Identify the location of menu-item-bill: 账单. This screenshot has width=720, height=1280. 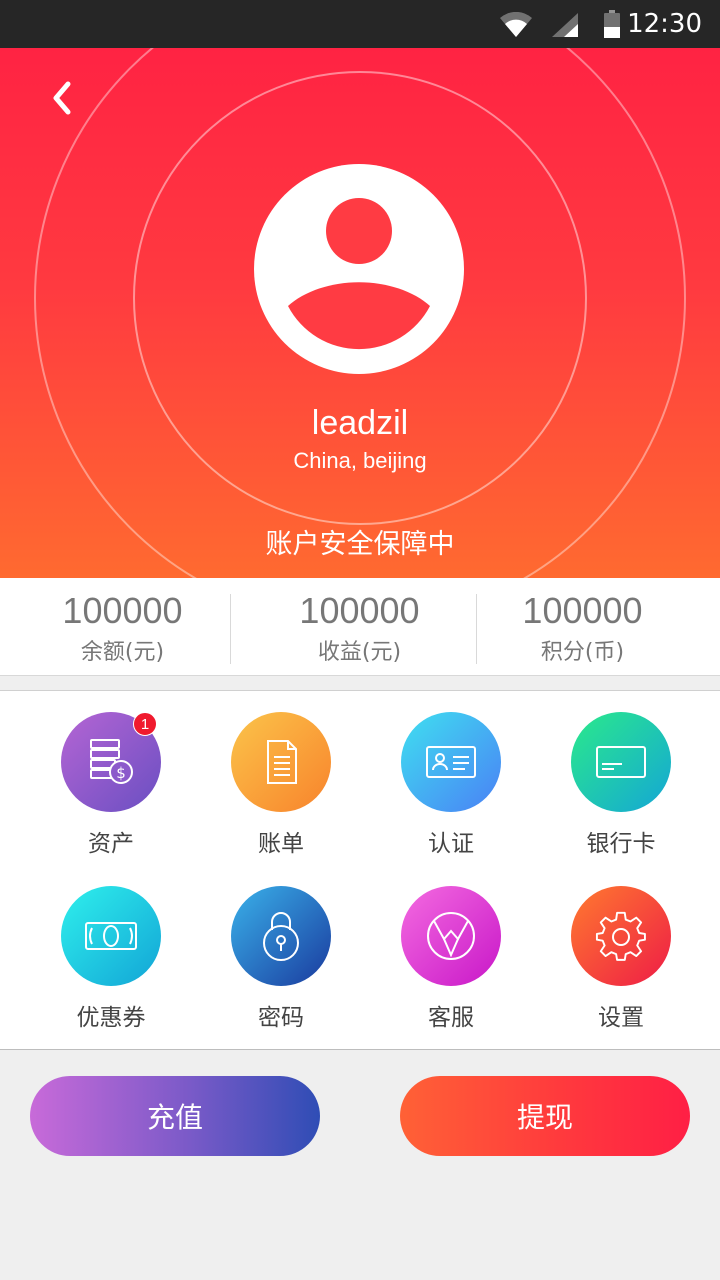
(281, 785).